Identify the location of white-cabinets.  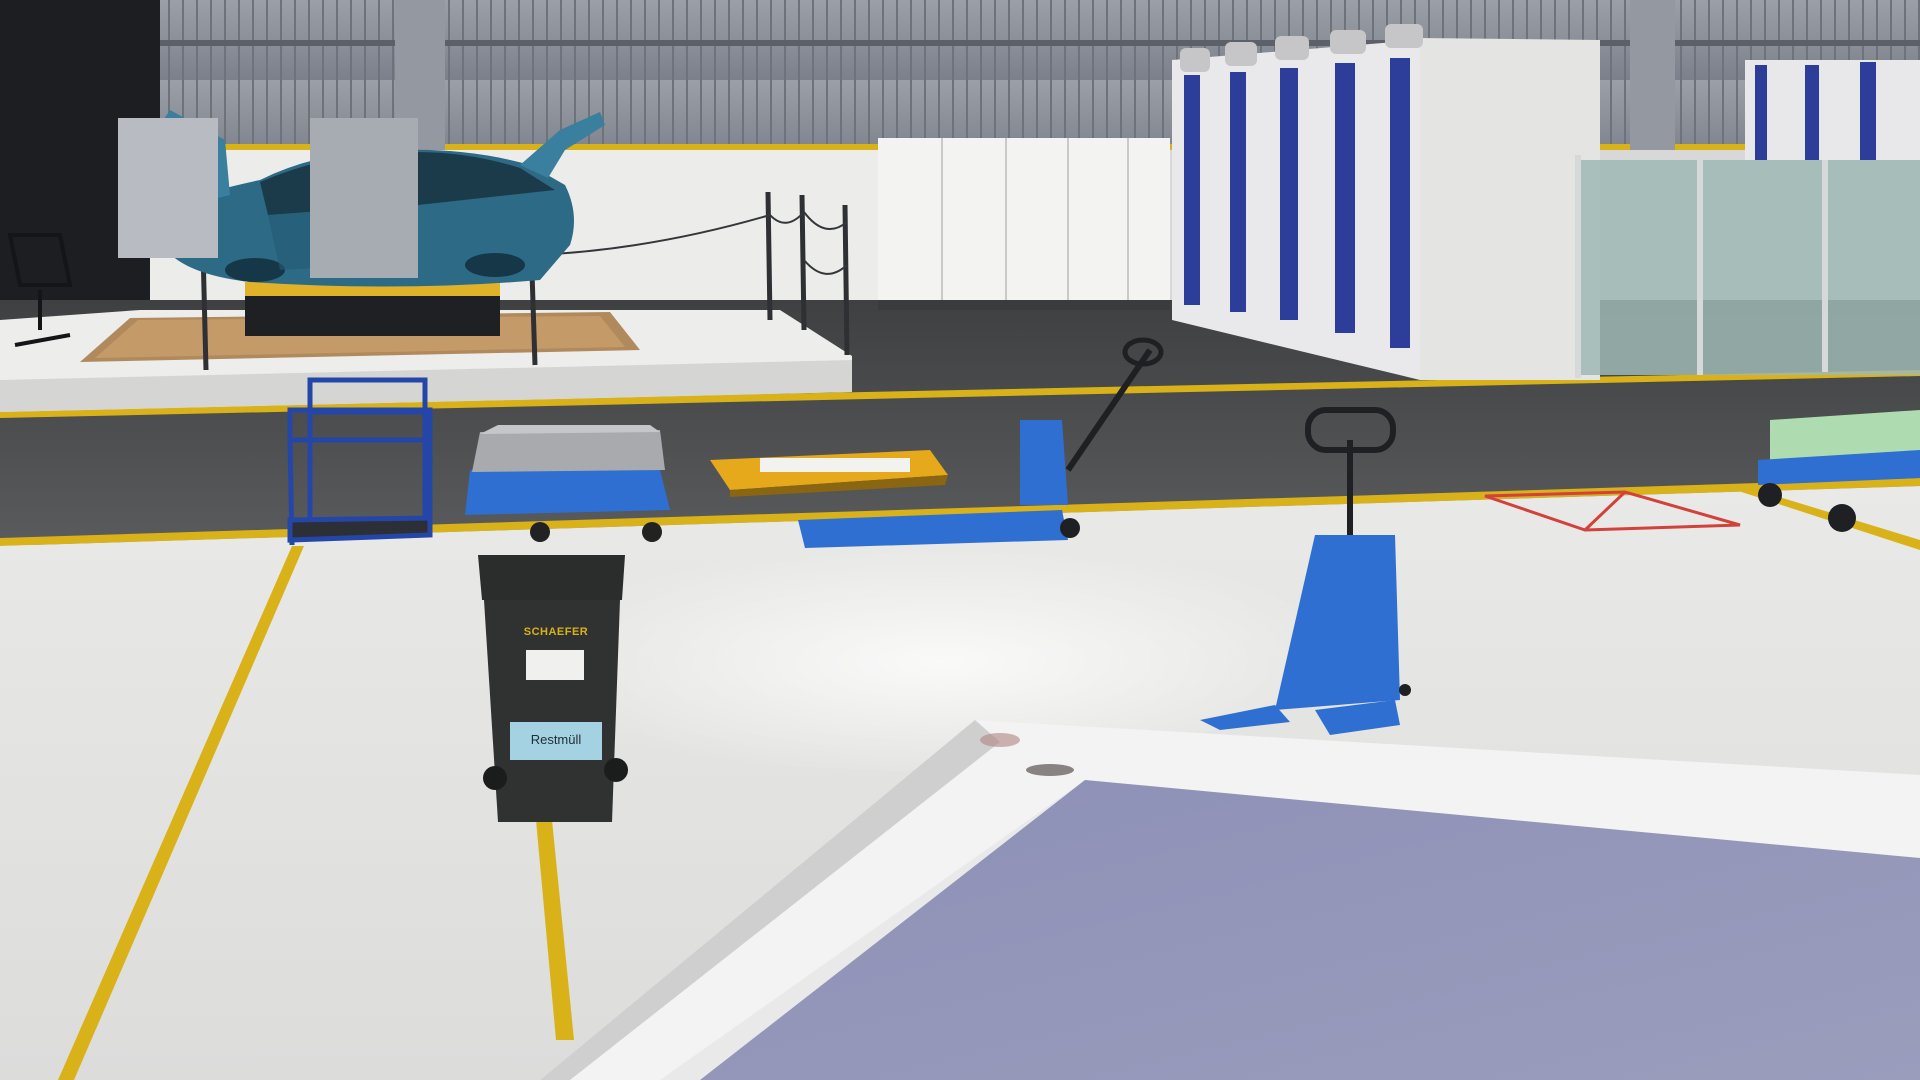
(1024, 224).